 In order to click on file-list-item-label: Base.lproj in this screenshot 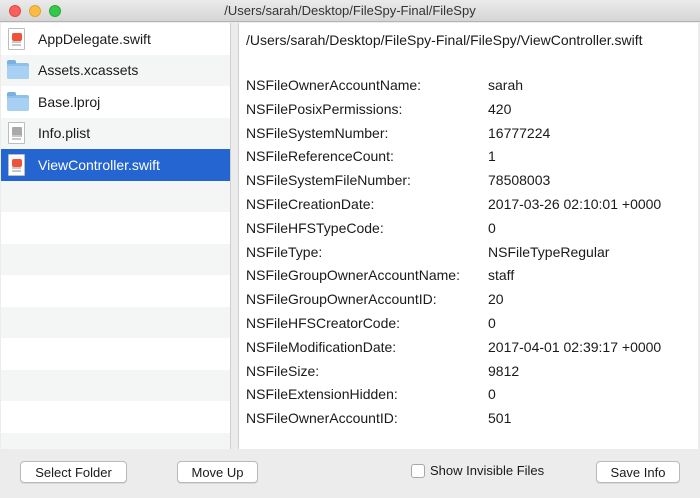, I will do `click(69, 101)`.